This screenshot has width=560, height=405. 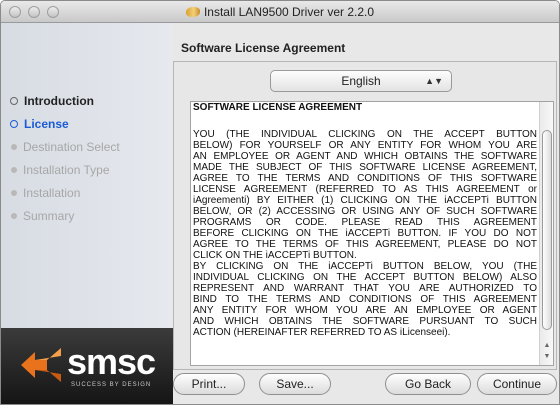 What do you see at coordinates (517, 384) in the screenshot?
I see `continue-button: Continue` at bounding box center [517, 384].